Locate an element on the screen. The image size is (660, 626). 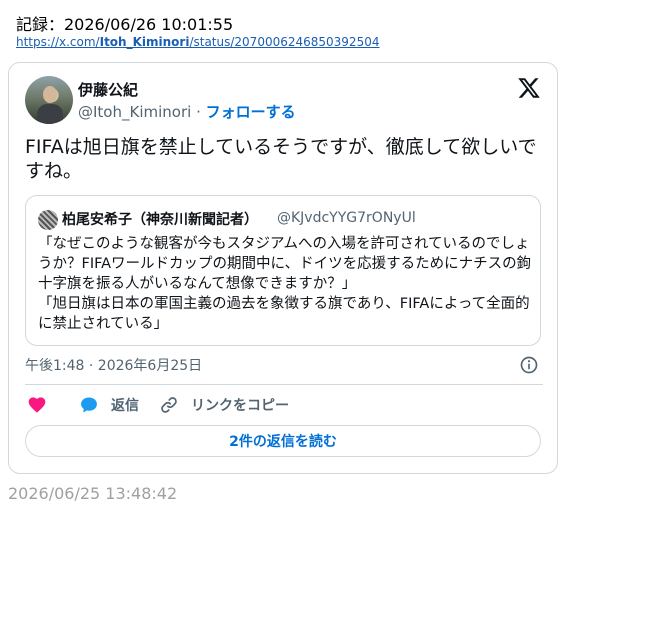
copy-link-button: リンクをコピー is located at coordinates (224, 405).